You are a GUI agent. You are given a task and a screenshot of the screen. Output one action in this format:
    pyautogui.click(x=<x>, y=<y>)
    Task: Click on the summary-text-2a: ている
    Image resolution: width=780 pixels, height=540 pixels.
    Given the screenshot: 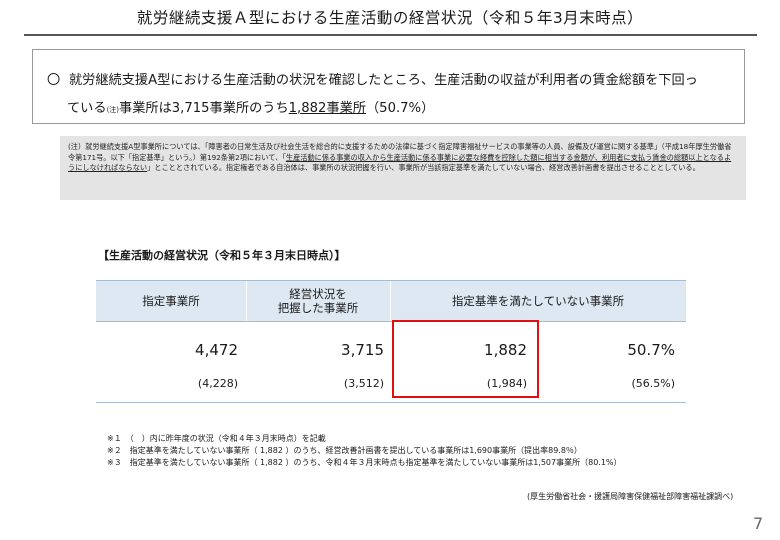 What is the action you would take?
    pyautogui.click(x=87, y=108)
    